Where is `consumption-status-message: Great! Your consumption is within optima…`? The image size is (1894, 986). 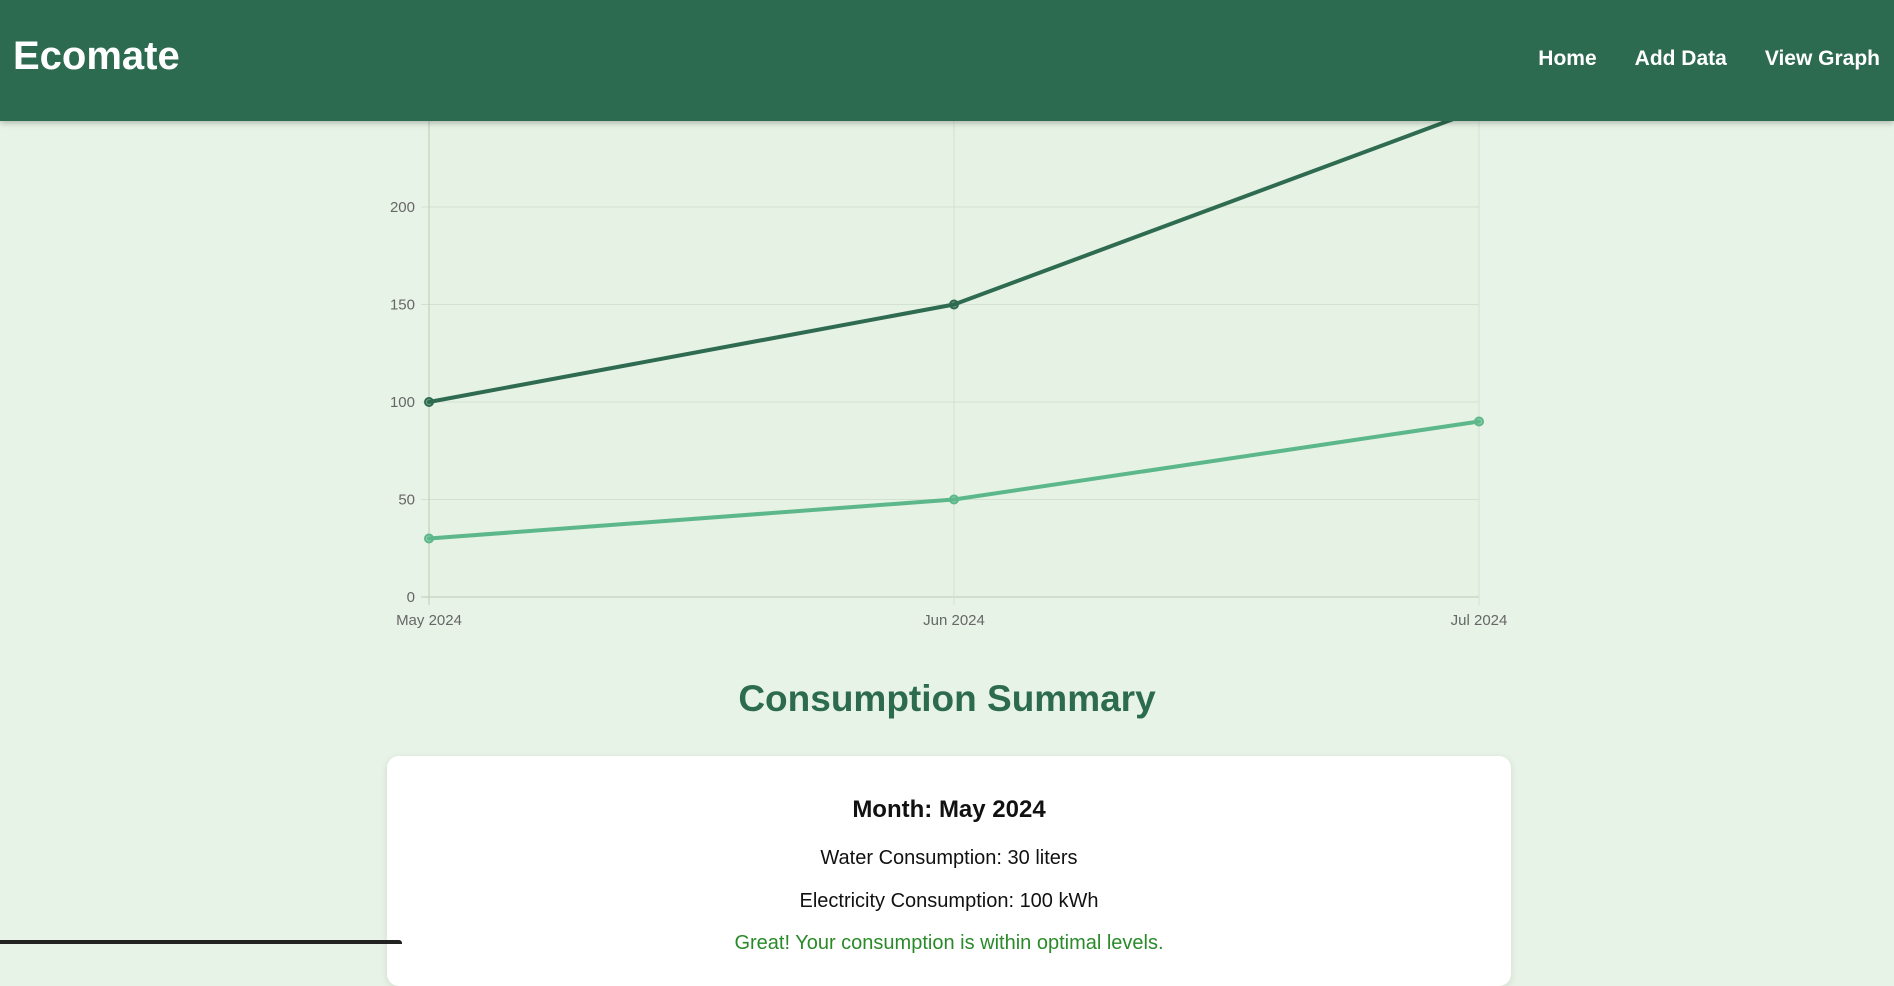 consumption-status-message: Great! Your consumption is within optima… is located at coordinates (949, 943).